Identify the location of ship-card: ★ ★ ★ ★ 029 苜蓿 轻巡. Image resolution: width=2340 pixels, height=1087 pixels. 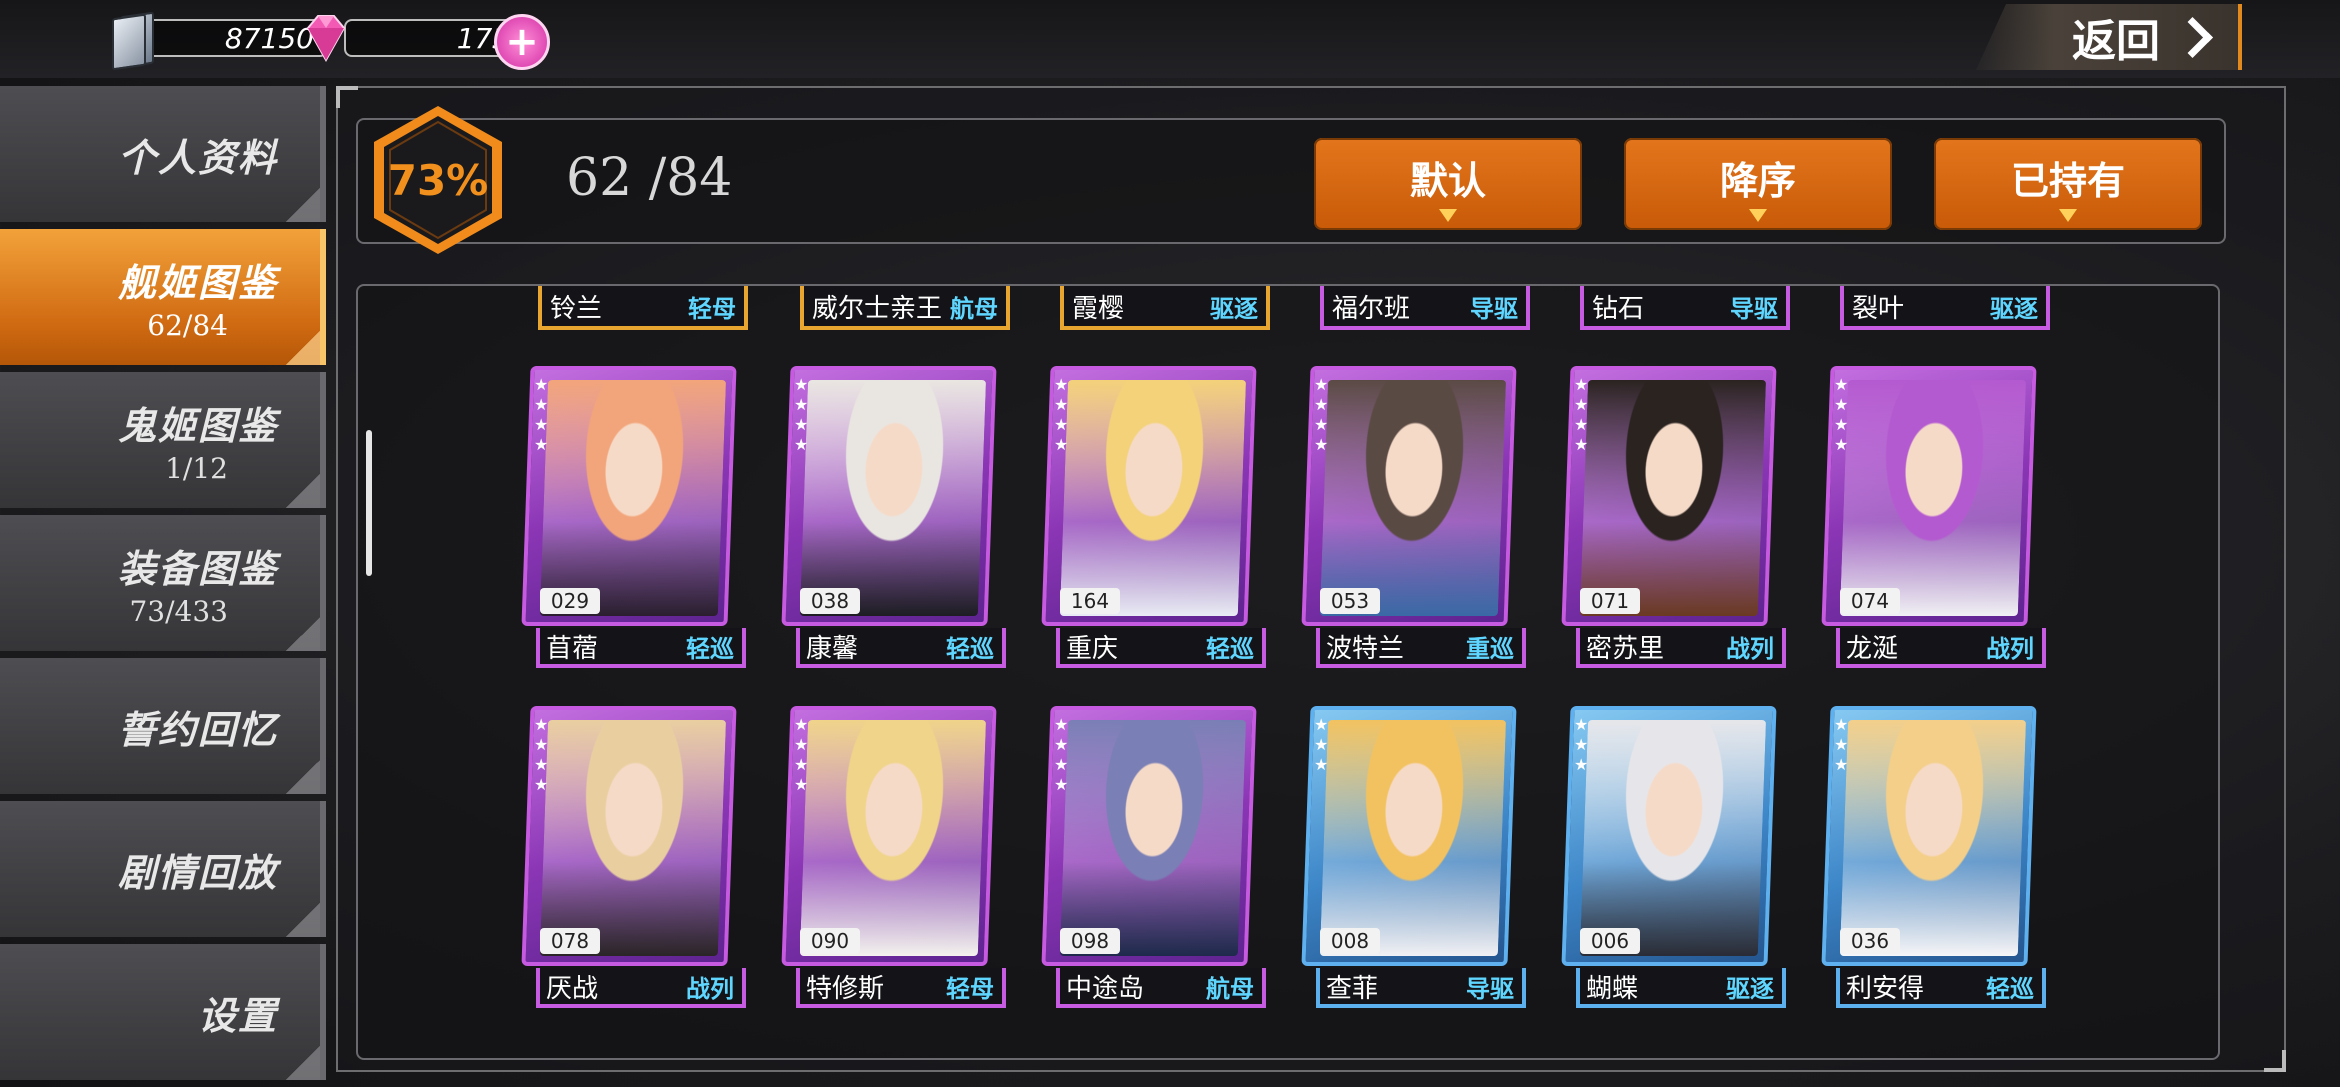
(633, 521).